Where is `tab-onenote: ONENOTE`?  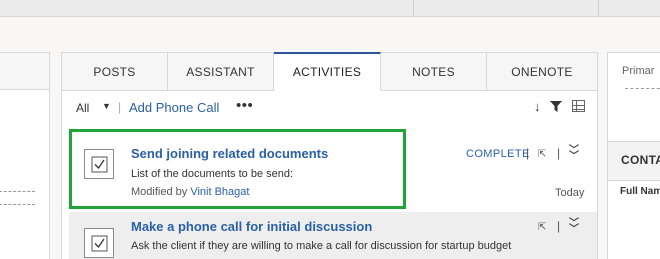 tab-onenote: ONENOTE is located at coordinates (542, 72).